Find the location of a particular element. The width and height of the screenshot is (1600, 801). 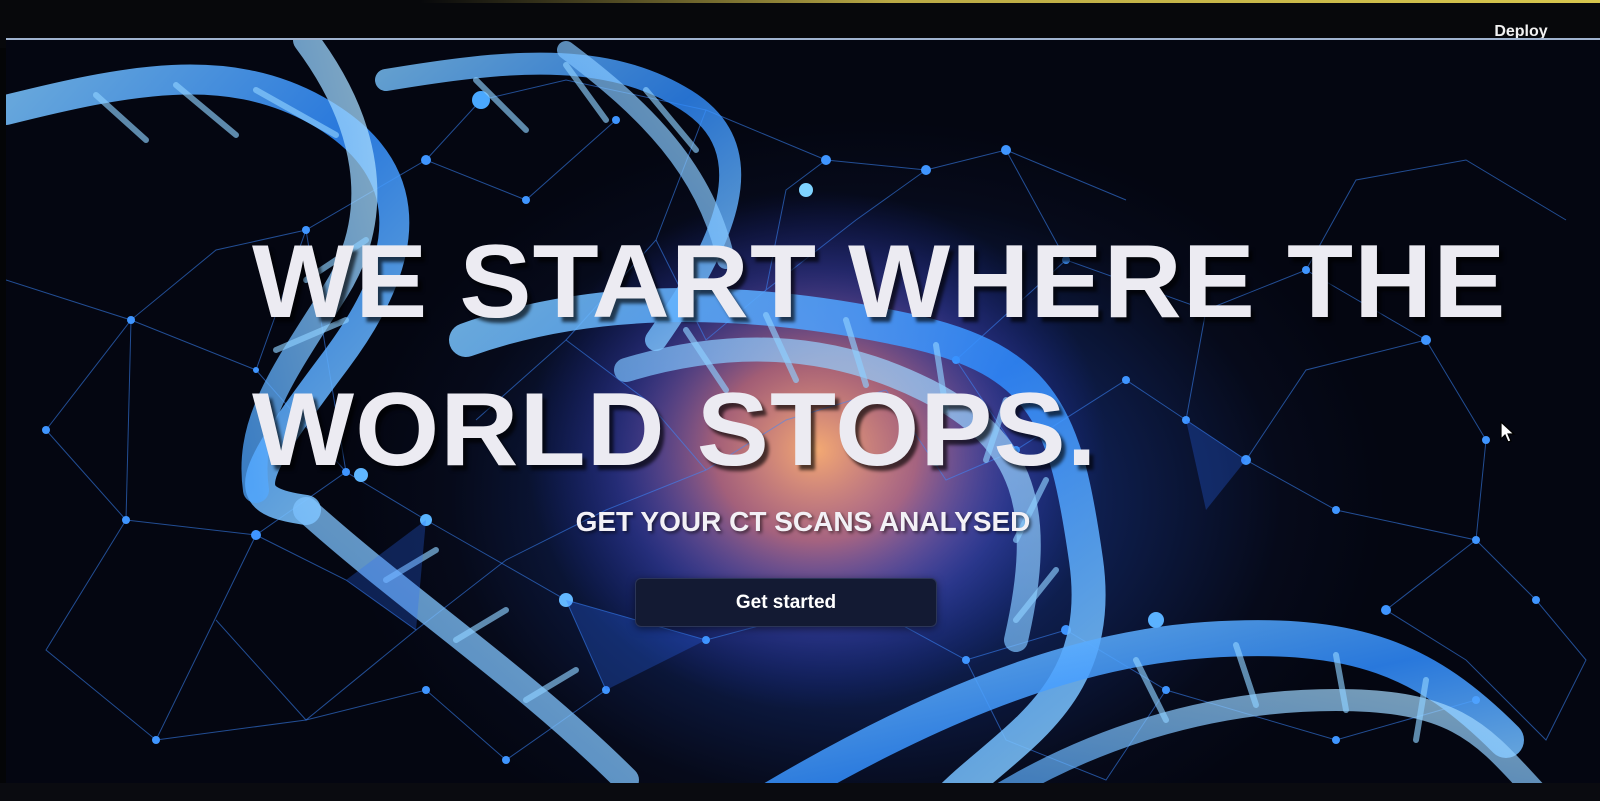

mouse-pointer-icon is located at coordinates (1508, 432).